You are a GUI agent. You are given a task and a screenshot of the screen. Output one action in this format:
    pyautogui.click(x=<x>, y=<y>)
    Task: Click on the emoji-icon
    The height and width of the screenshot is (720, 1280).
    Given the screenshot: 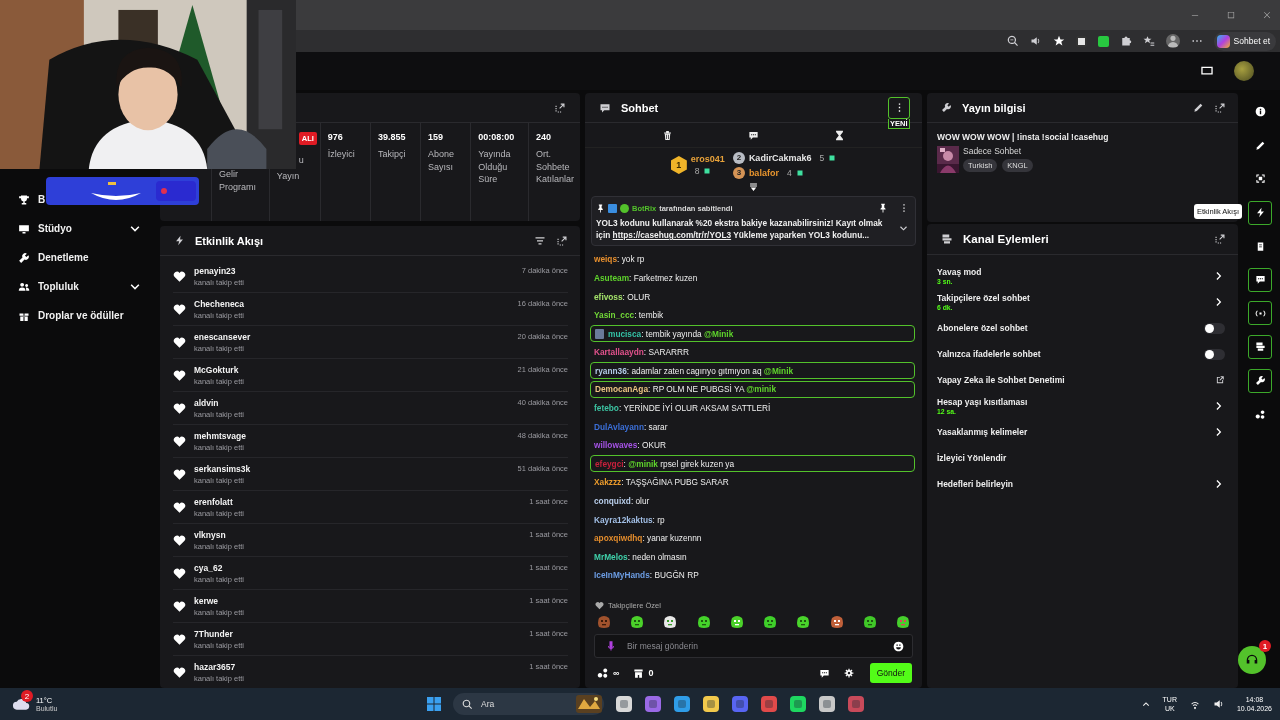 What is the action you would take?
    pyautogui.click(x=898, y=646)
    